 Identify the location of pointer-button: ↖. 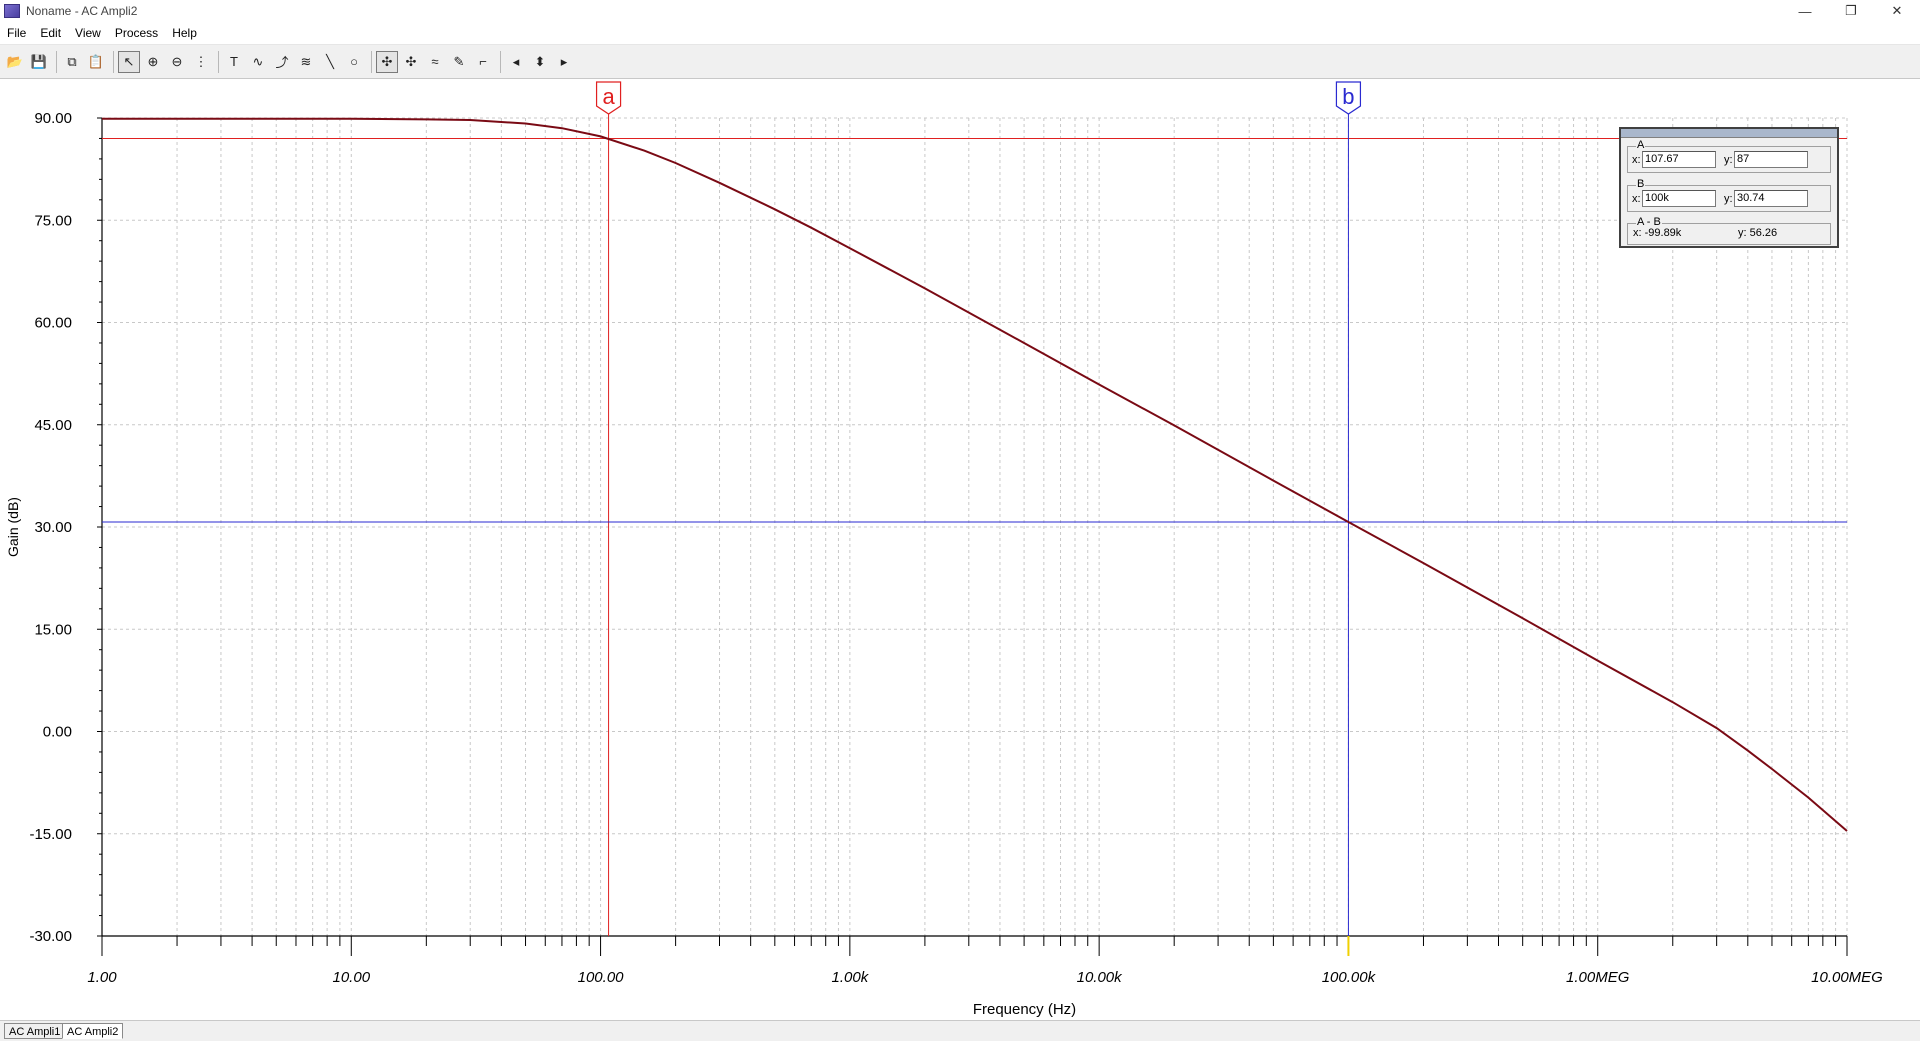
(129, 61).